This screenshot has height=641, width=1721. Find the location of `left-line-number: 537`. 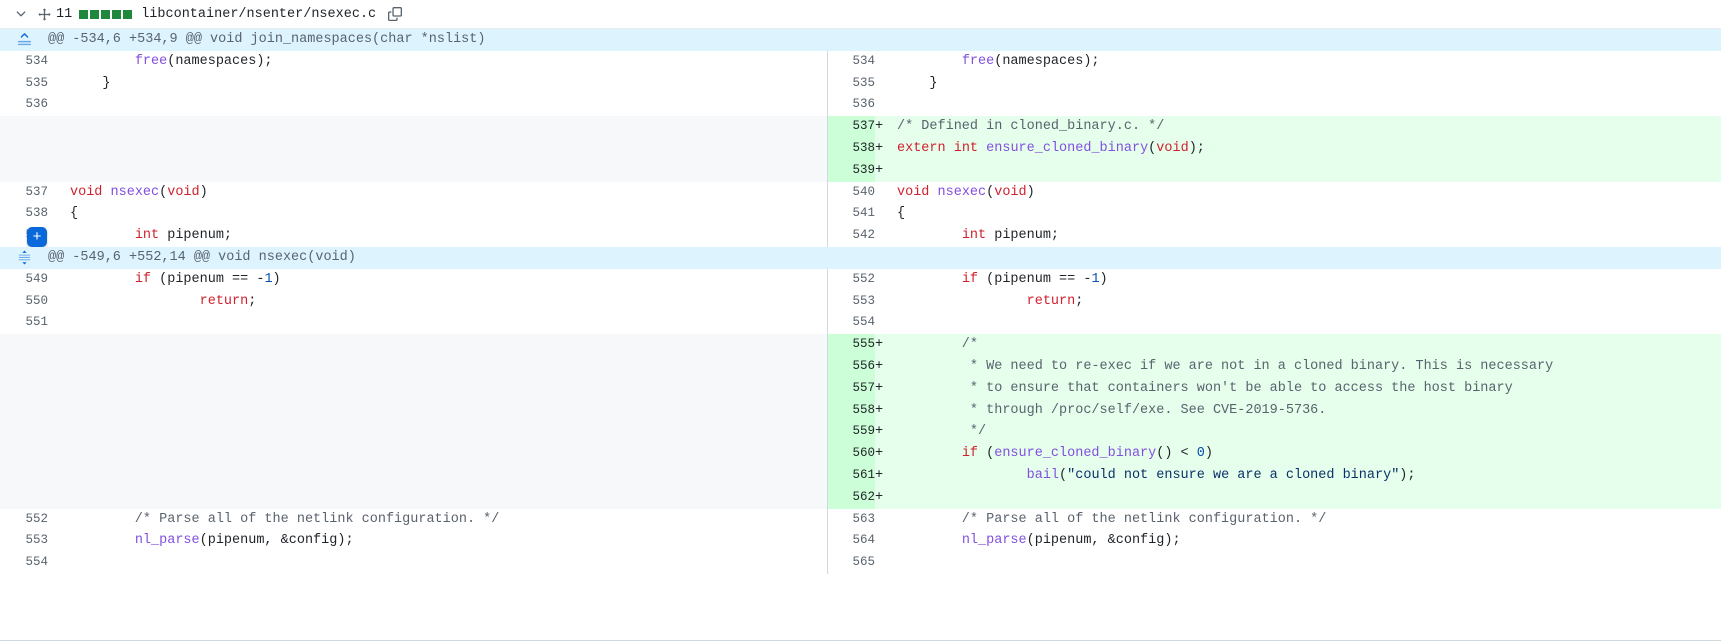

left-line-number: 537 is located at coordinates (24, 192).